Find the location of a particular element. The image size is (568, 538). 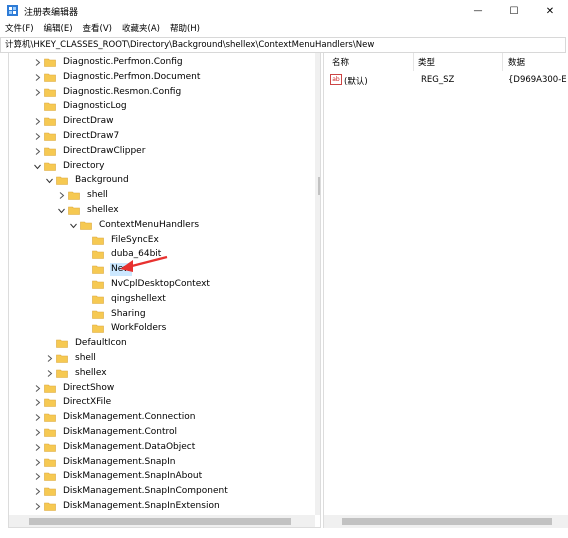

tree-item: NvCplDesktopContext is located at coordinates (146, 284).